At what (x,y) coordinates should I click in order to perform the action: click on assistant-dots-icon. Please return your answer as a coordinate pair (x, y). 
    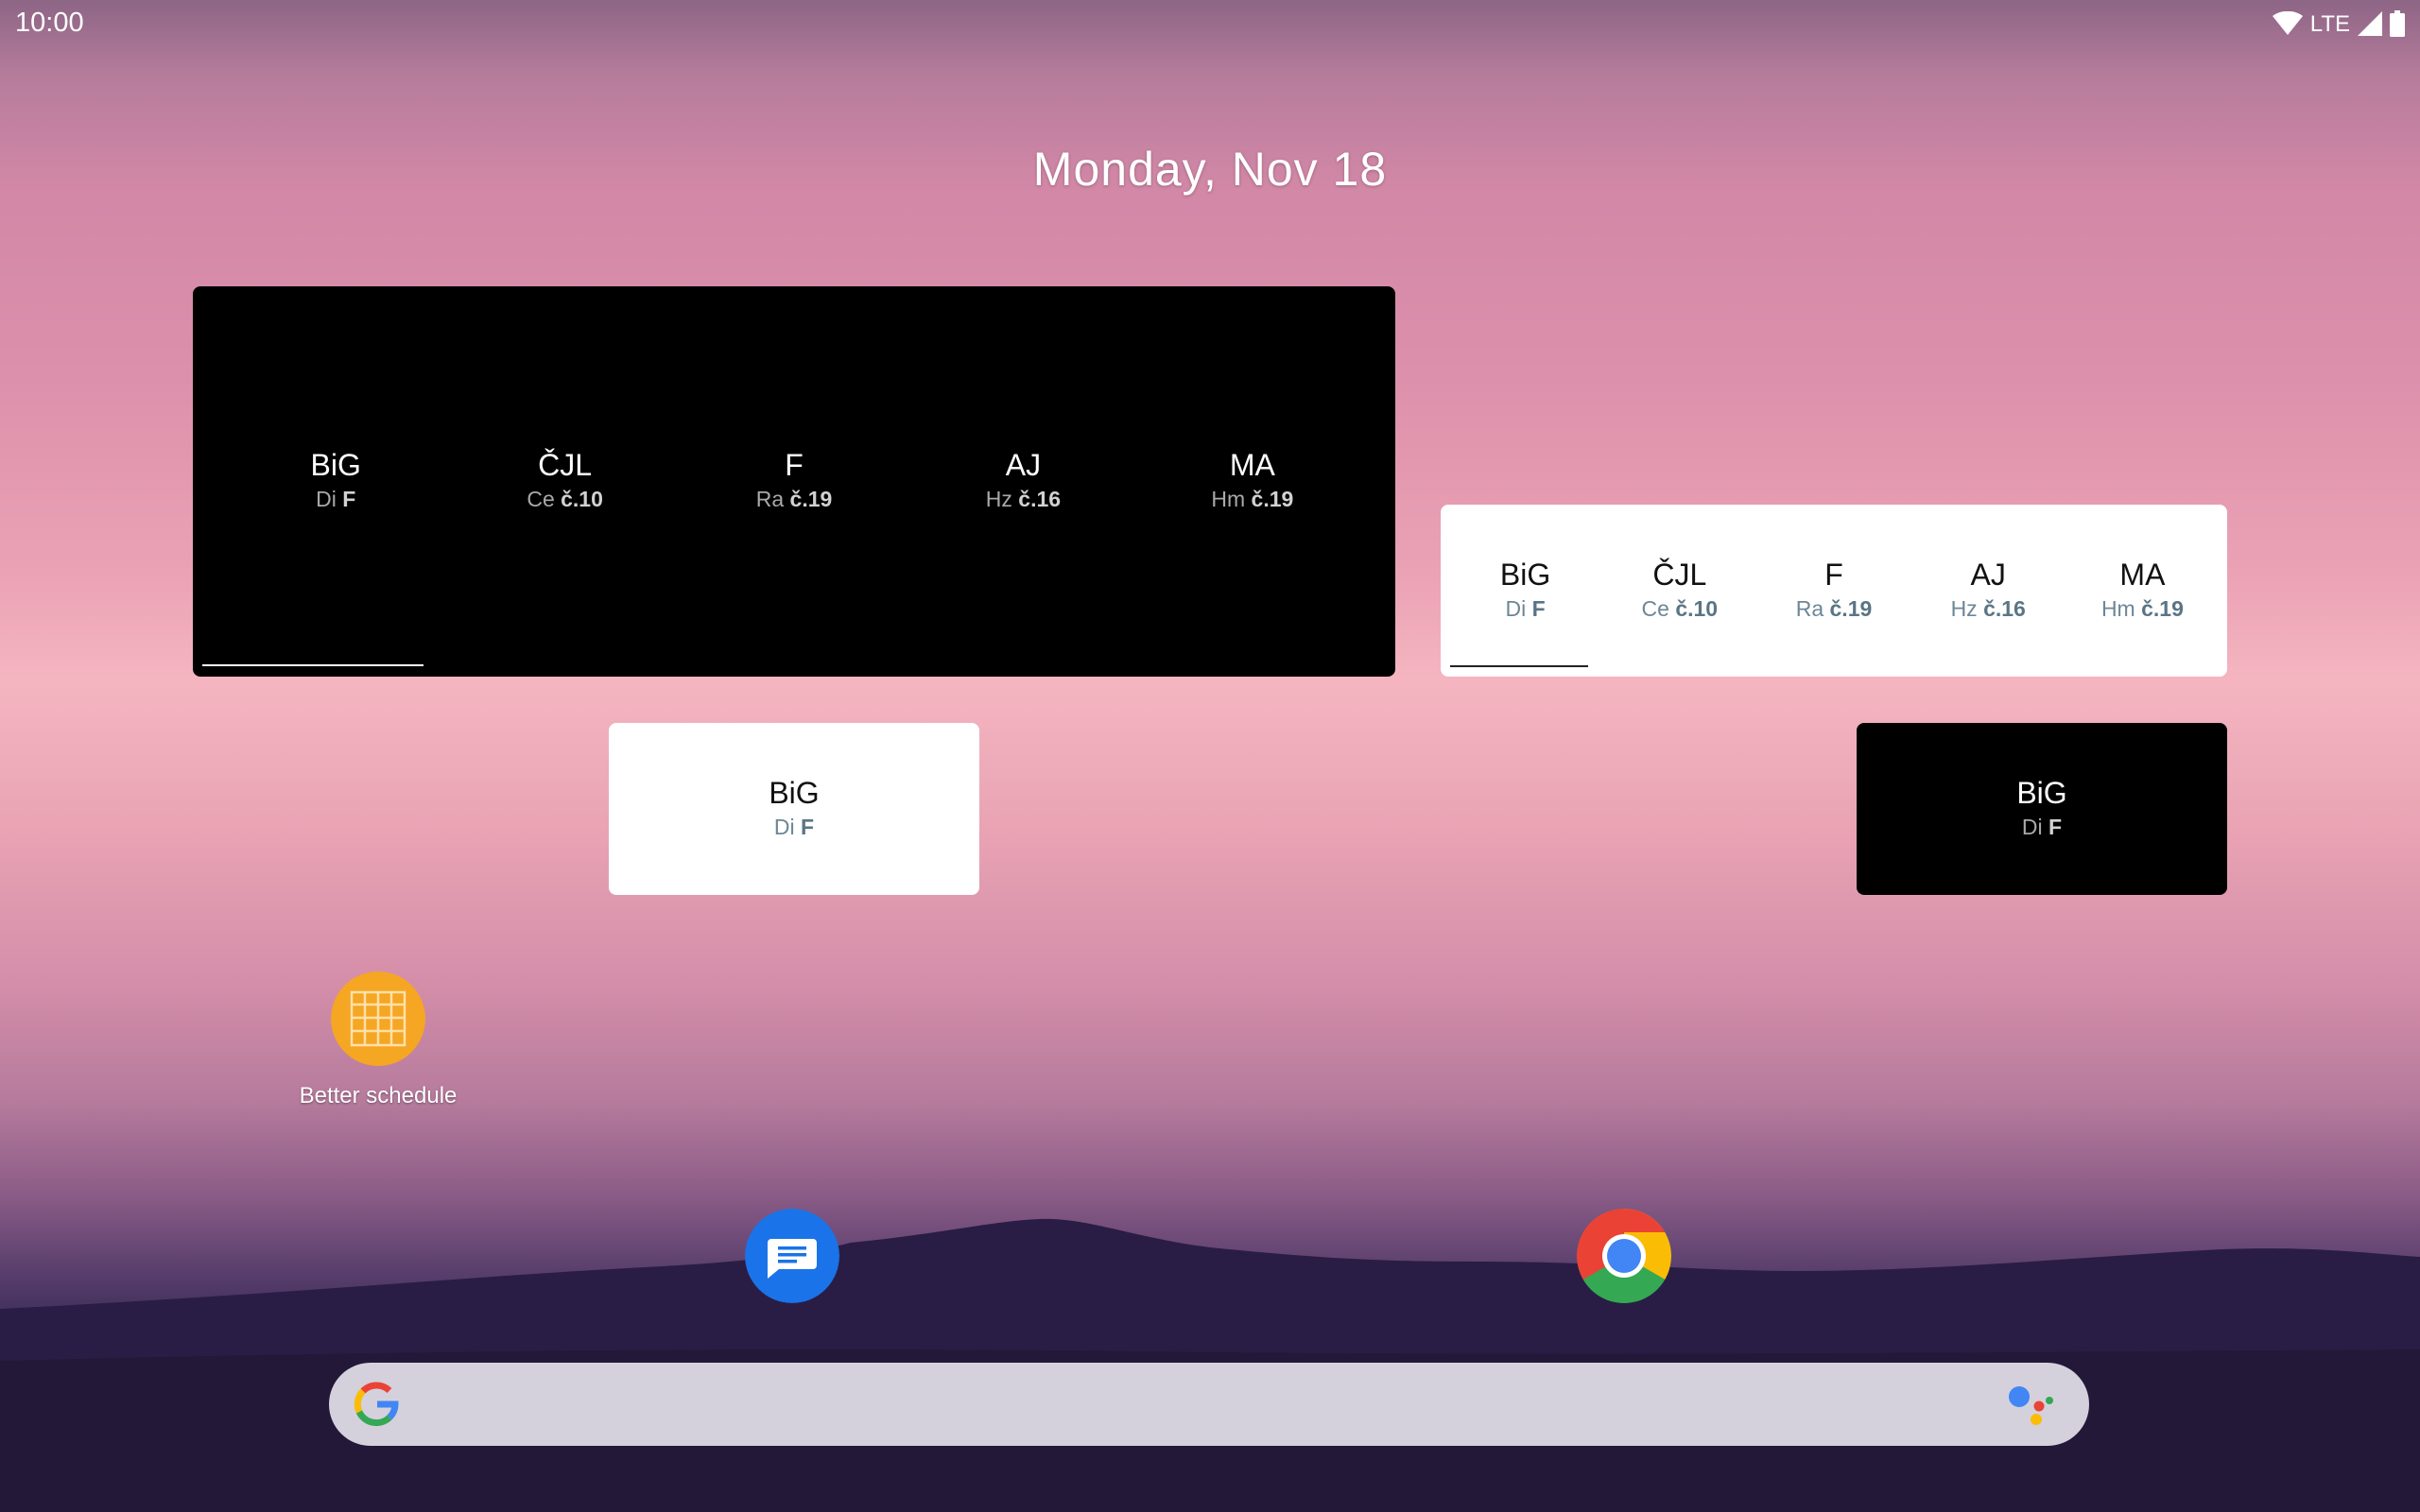
    Looking at the image, I should click on (2031, 1405).